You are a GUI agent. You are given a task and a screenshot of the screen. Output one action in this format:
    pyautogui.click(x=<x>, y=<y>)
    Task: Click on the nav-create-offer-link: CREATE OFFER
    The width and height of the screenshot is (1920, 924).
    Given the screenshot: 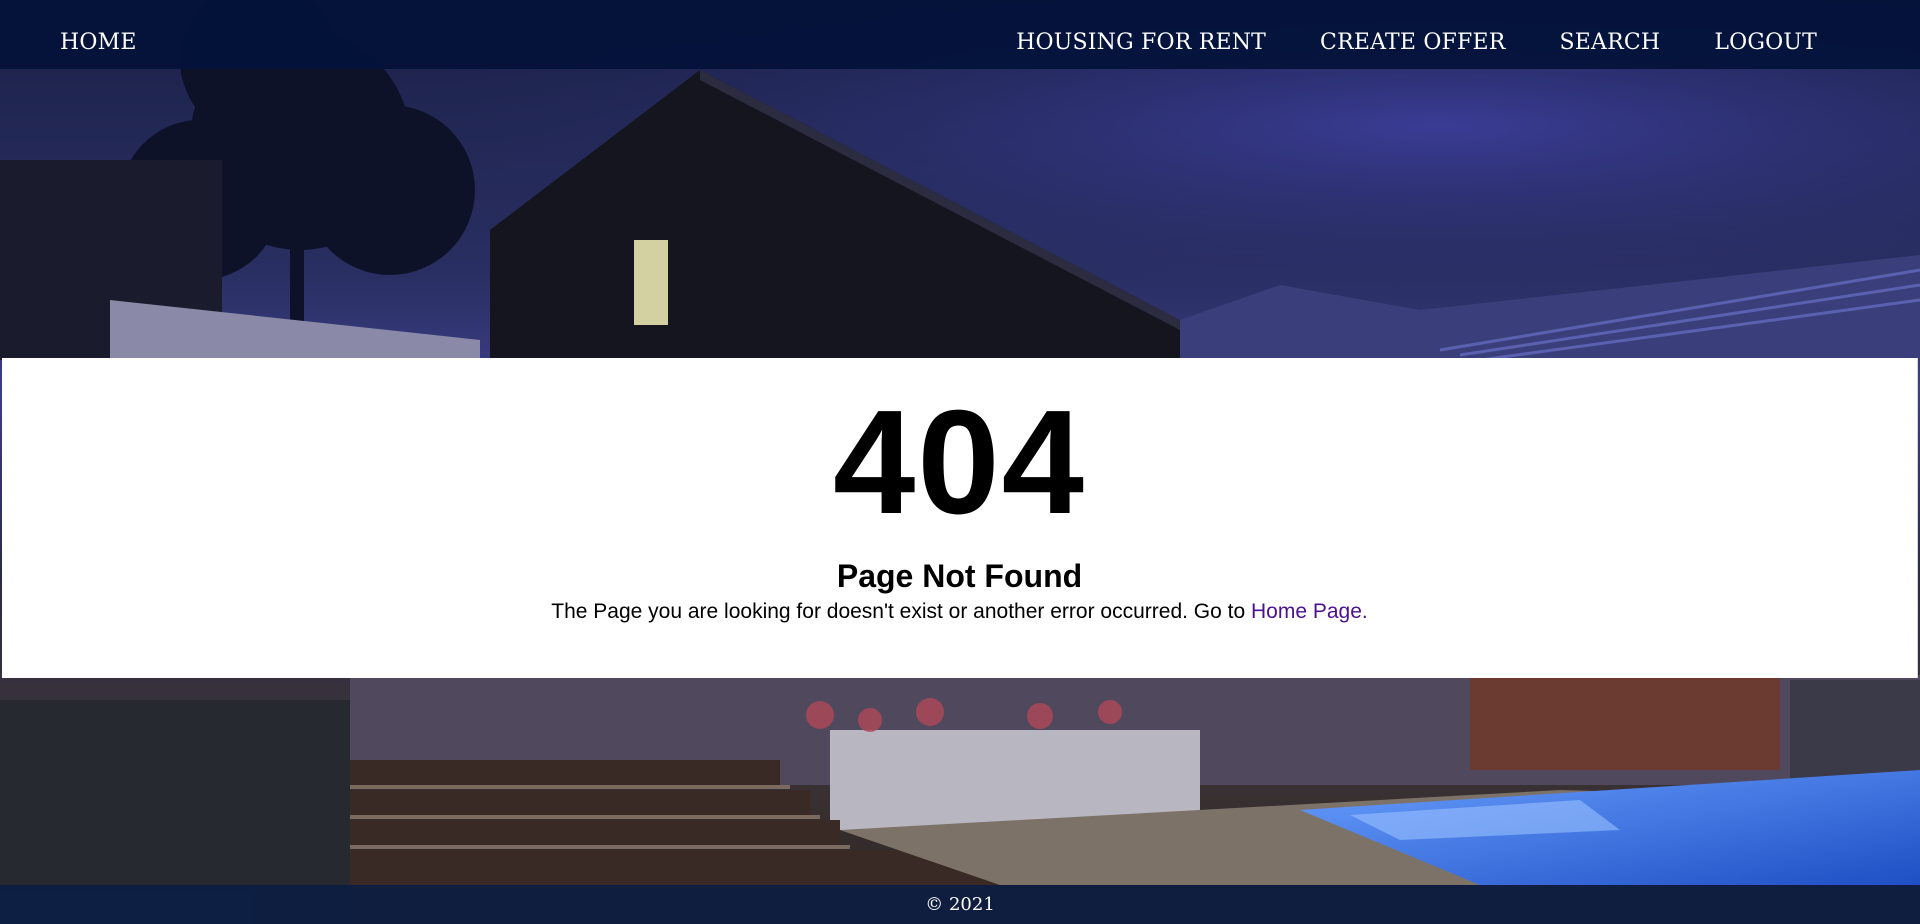 What is the action you would take?
    pyautogui.click(x=1412, y=34)
    